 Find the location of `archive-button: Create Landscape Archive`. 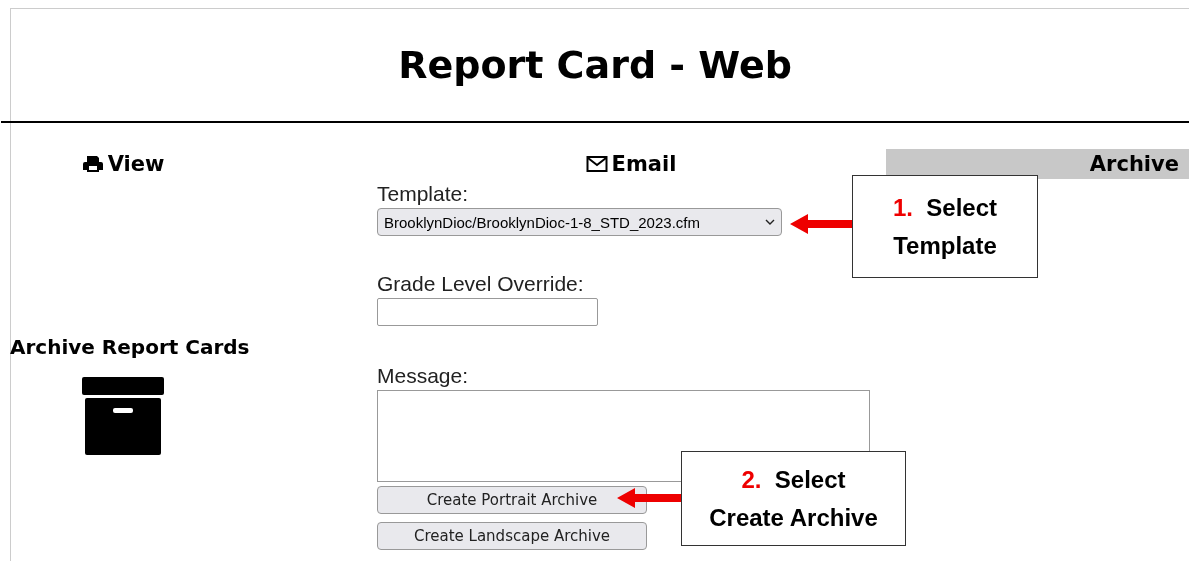

archive-button: Create Landscape Archive is located at coordinates (512, 536).